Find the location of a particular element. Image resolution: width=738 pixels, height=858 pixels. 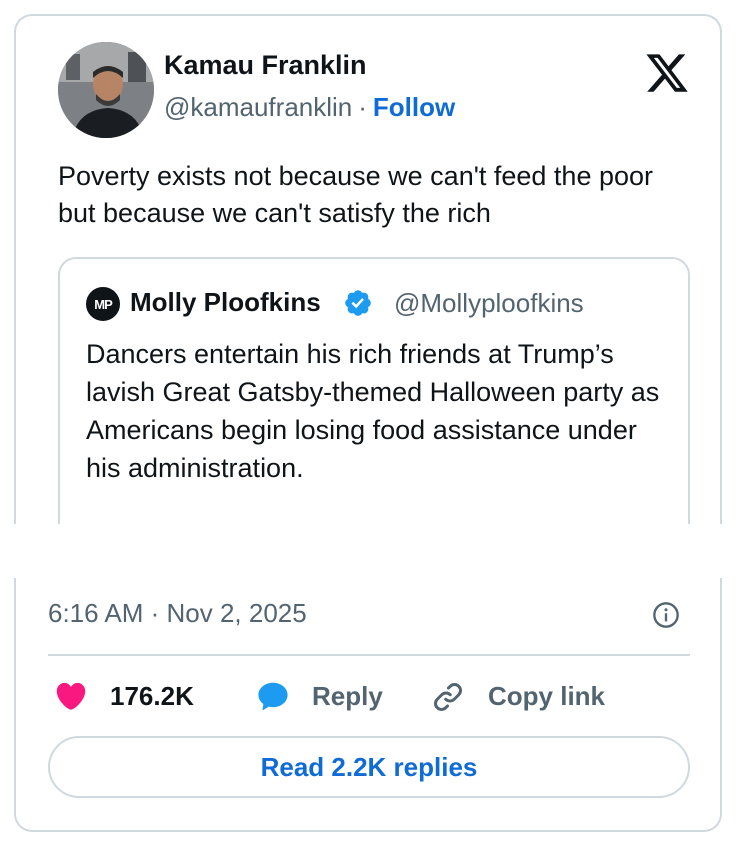

verified-badge-icon is located at coordinates (358, 303).